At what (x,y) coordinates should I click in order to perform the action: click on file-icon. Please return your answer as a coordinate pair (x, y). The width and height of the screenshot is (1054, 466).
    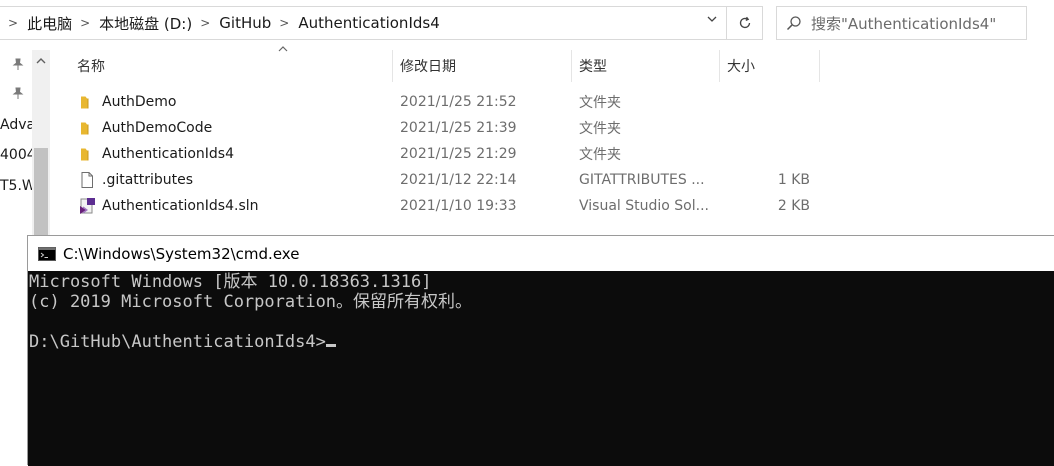
    Looking at the image, I should click on (87, 180).